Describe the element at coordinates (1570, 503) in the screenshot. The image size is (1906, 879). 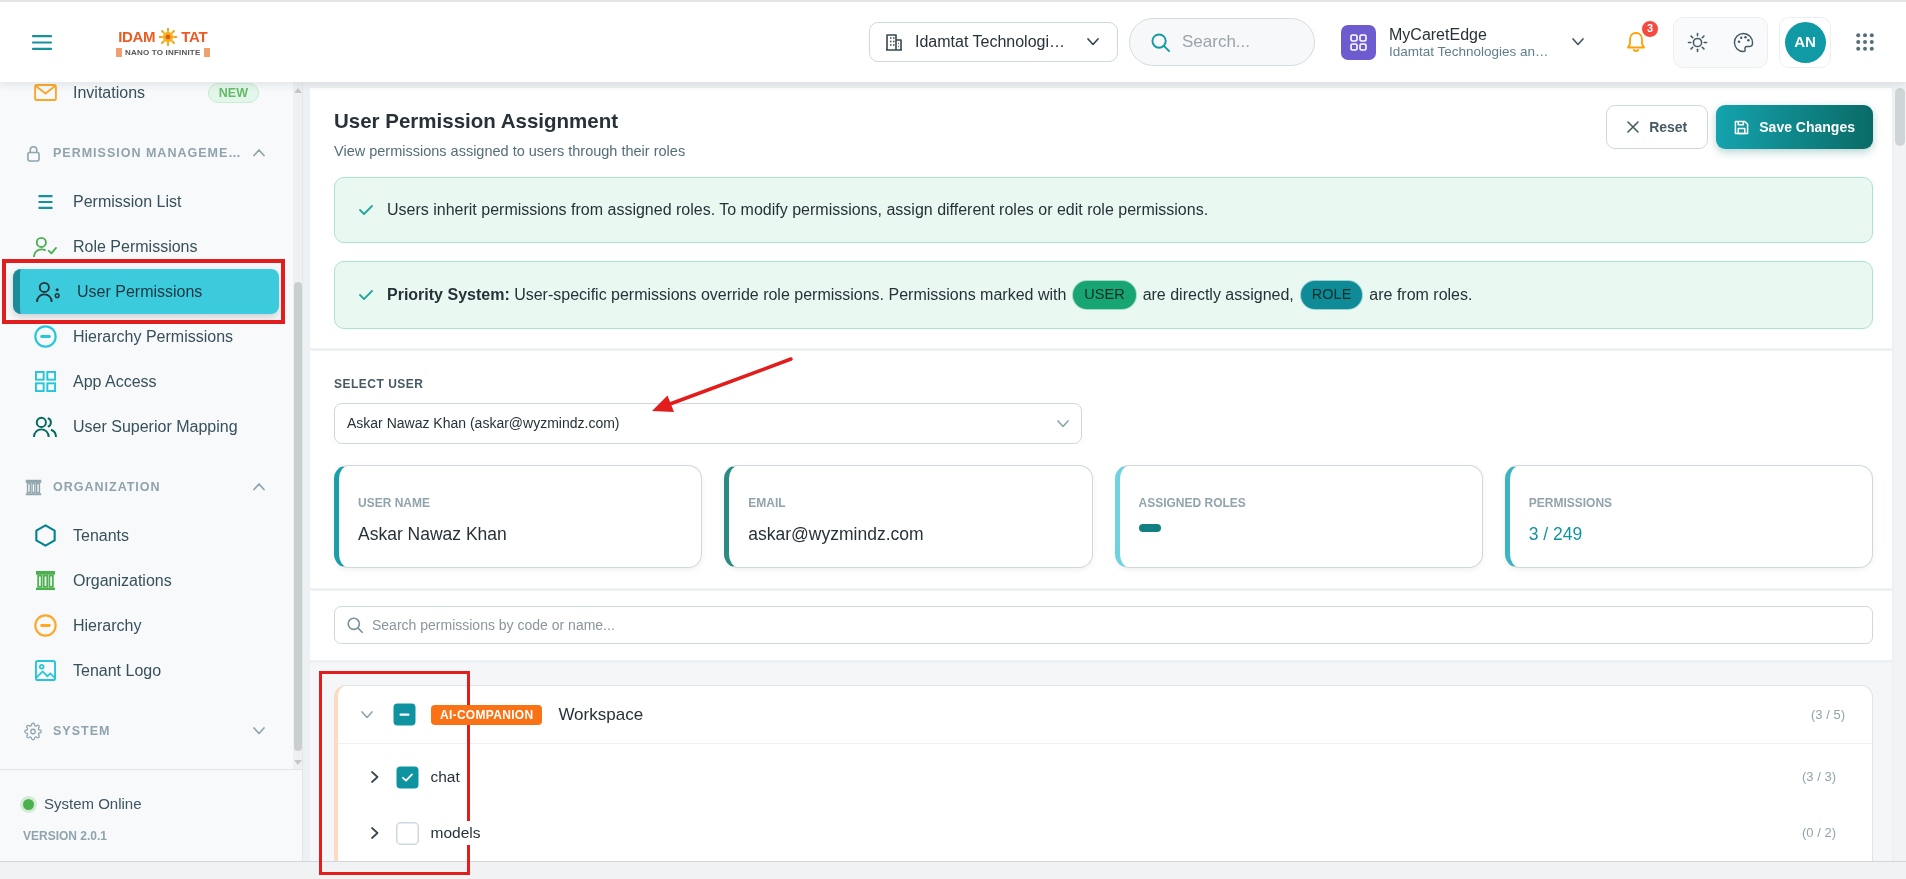
I see `stat-label: PERMISSIONS` at that location.